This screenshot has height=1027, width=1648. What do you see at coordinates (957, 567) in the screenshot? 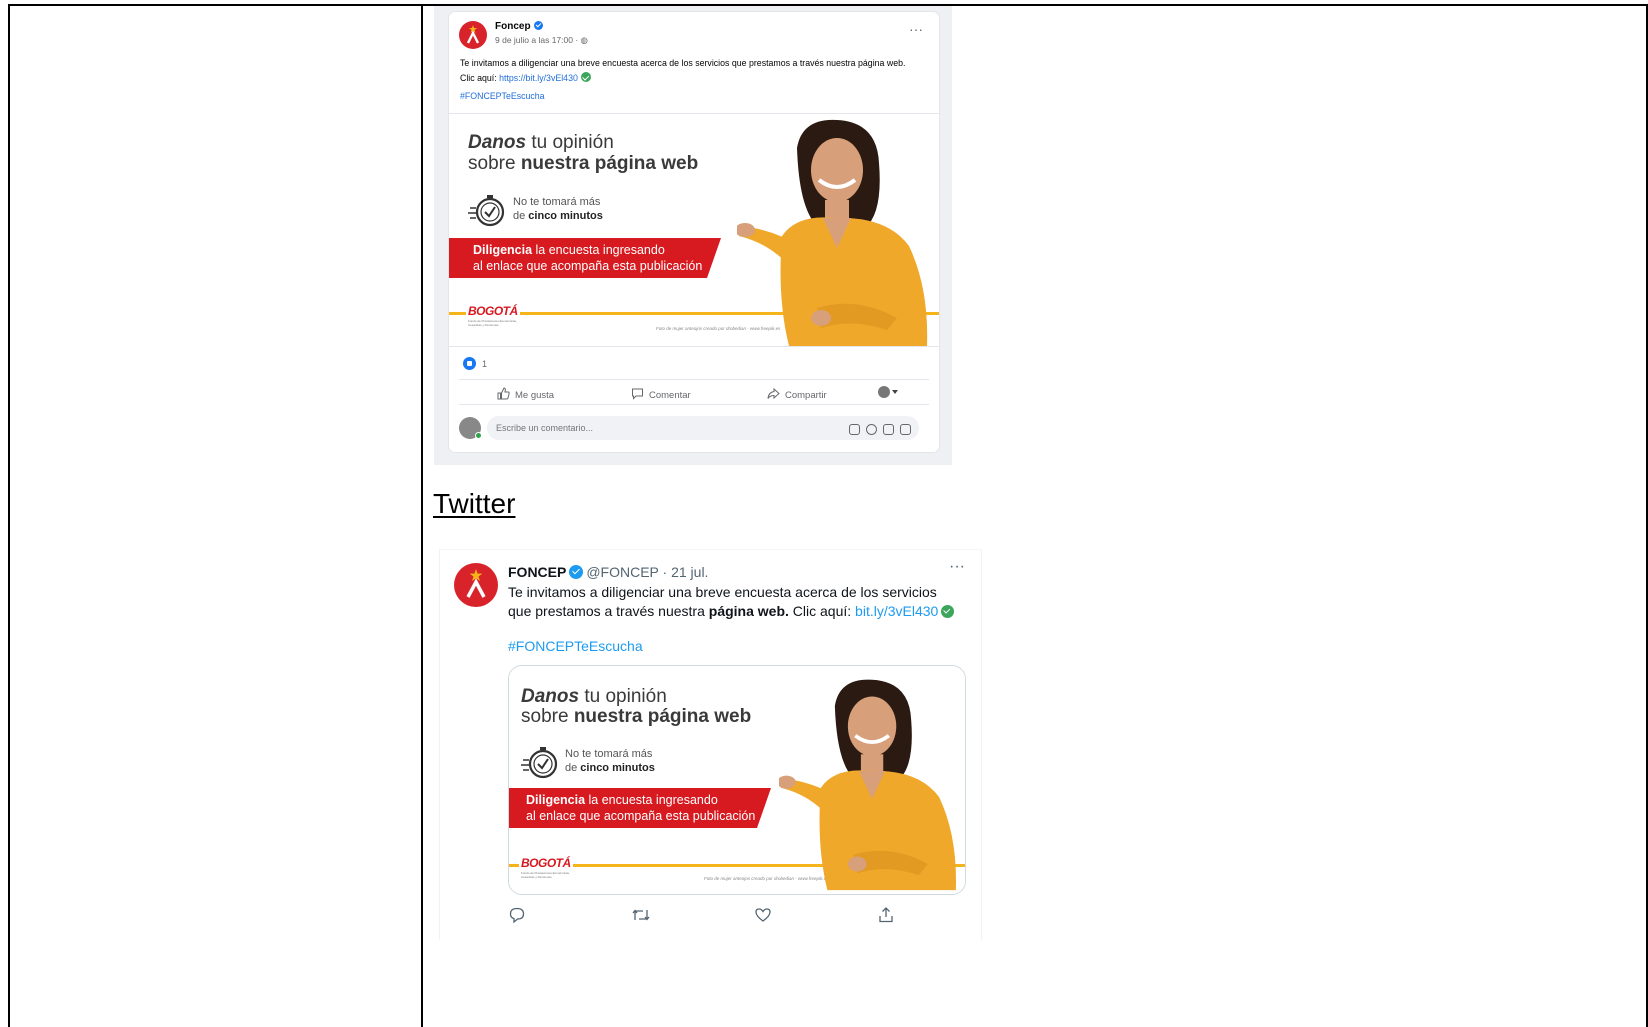
I see `tw-more-icon: ···` at bounding box center [957, 567].